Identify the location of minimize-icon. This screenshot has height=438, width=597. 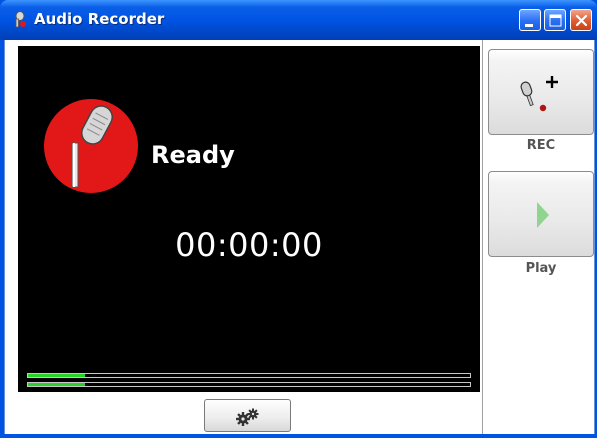
(529, 25).